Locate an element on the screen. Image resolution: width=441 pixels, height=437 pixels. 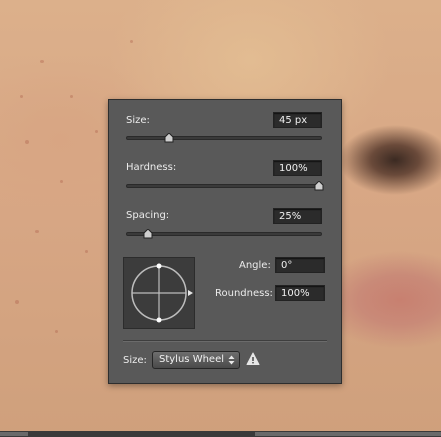
size-control-dropdown: Stylus Wheel is located at coordinates (196, 360).